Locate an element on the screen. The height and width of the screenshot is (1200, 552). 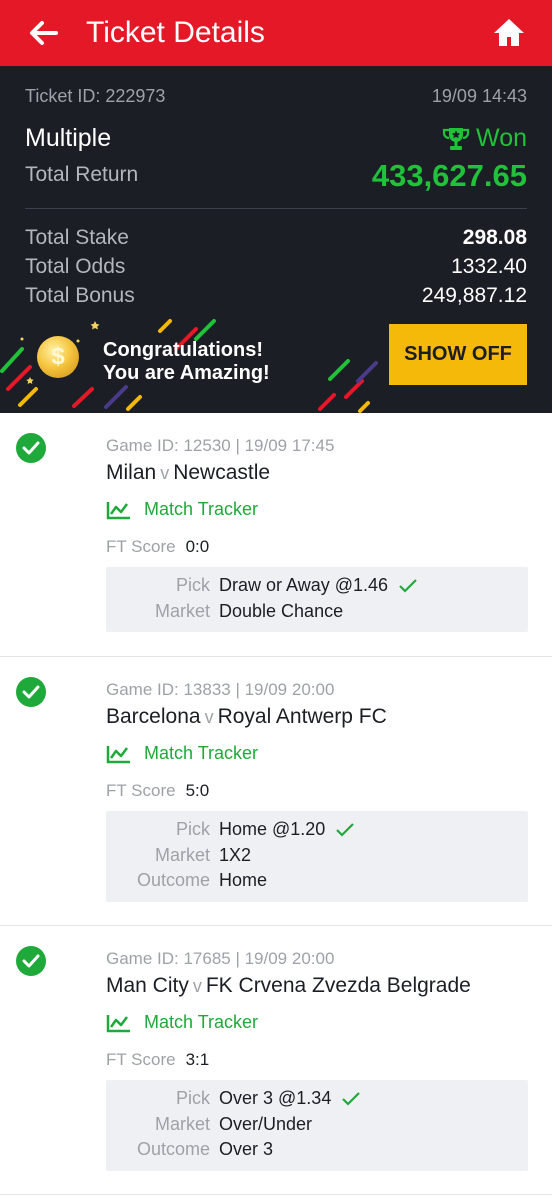
match-teams: Milan v Newcastle is located at coordinates (188, 473).